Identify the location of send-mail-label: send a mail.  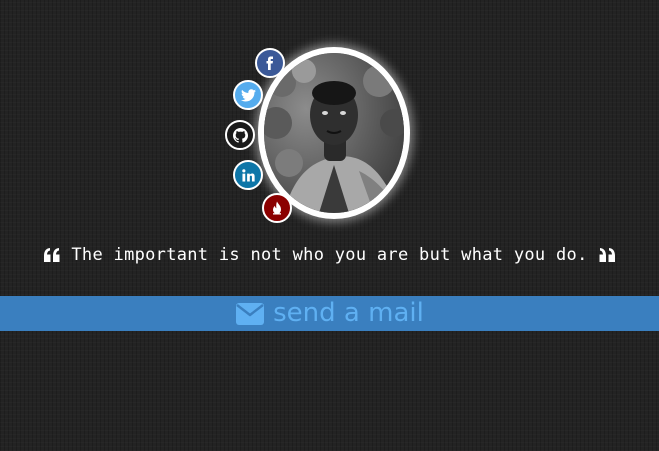
(348, 313).